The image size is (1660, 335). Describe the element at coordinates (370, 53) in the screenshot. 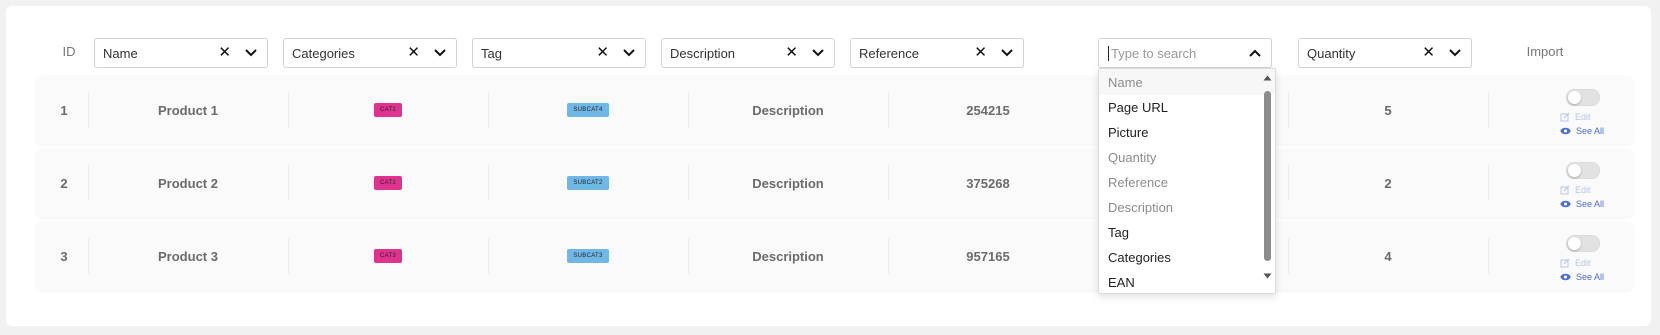

I see `categories-column-select: Categories ✕` at that location.